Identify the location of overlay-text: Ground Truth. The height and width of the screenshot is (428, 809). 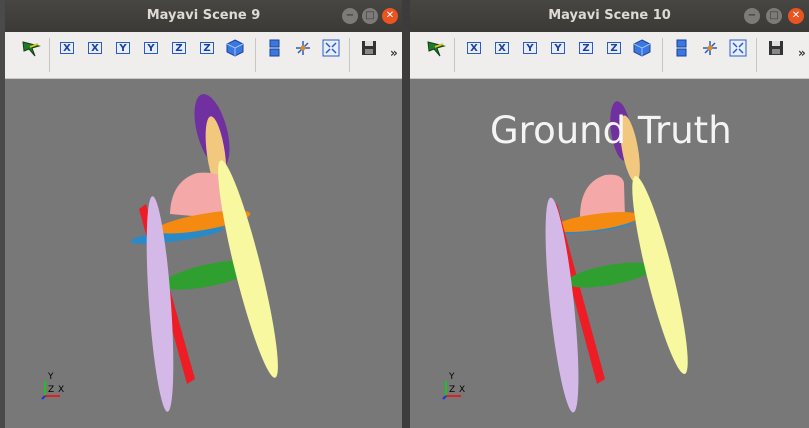
(611, 130).